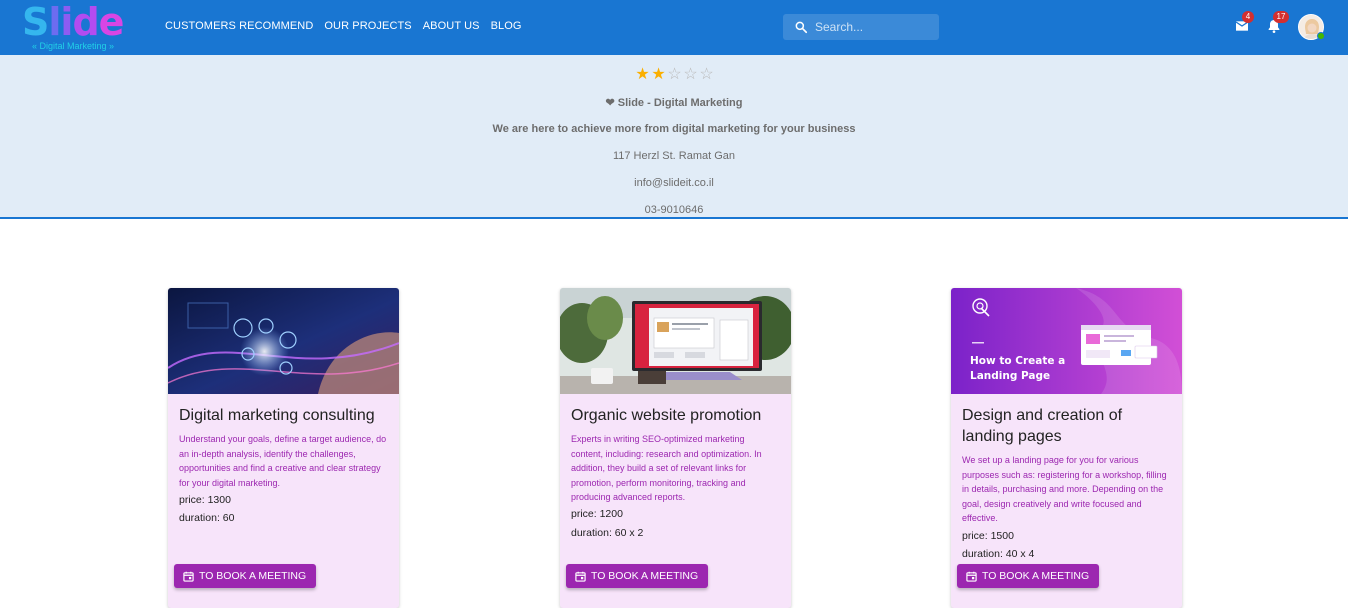 The height and width of the screenshot is (608, 1348). I want to click on service-price: price: 1200, so click(597, 514).